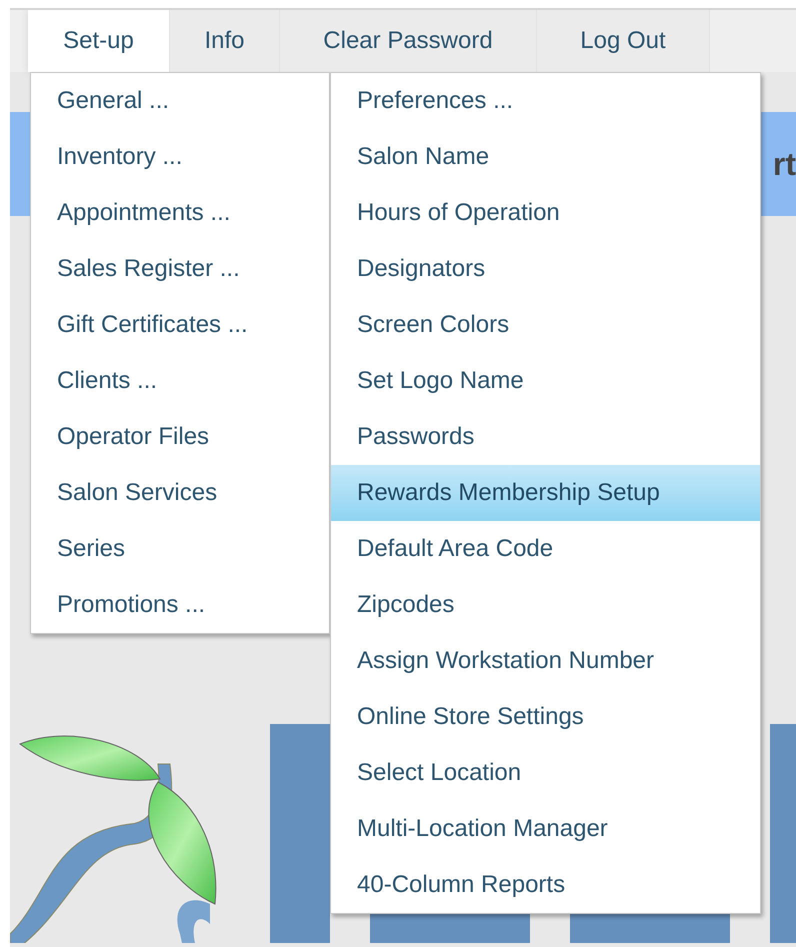  Describe the element at coordinates (408, 41) in the screenshot. I see `menu-tab: Clear Password` at that location.